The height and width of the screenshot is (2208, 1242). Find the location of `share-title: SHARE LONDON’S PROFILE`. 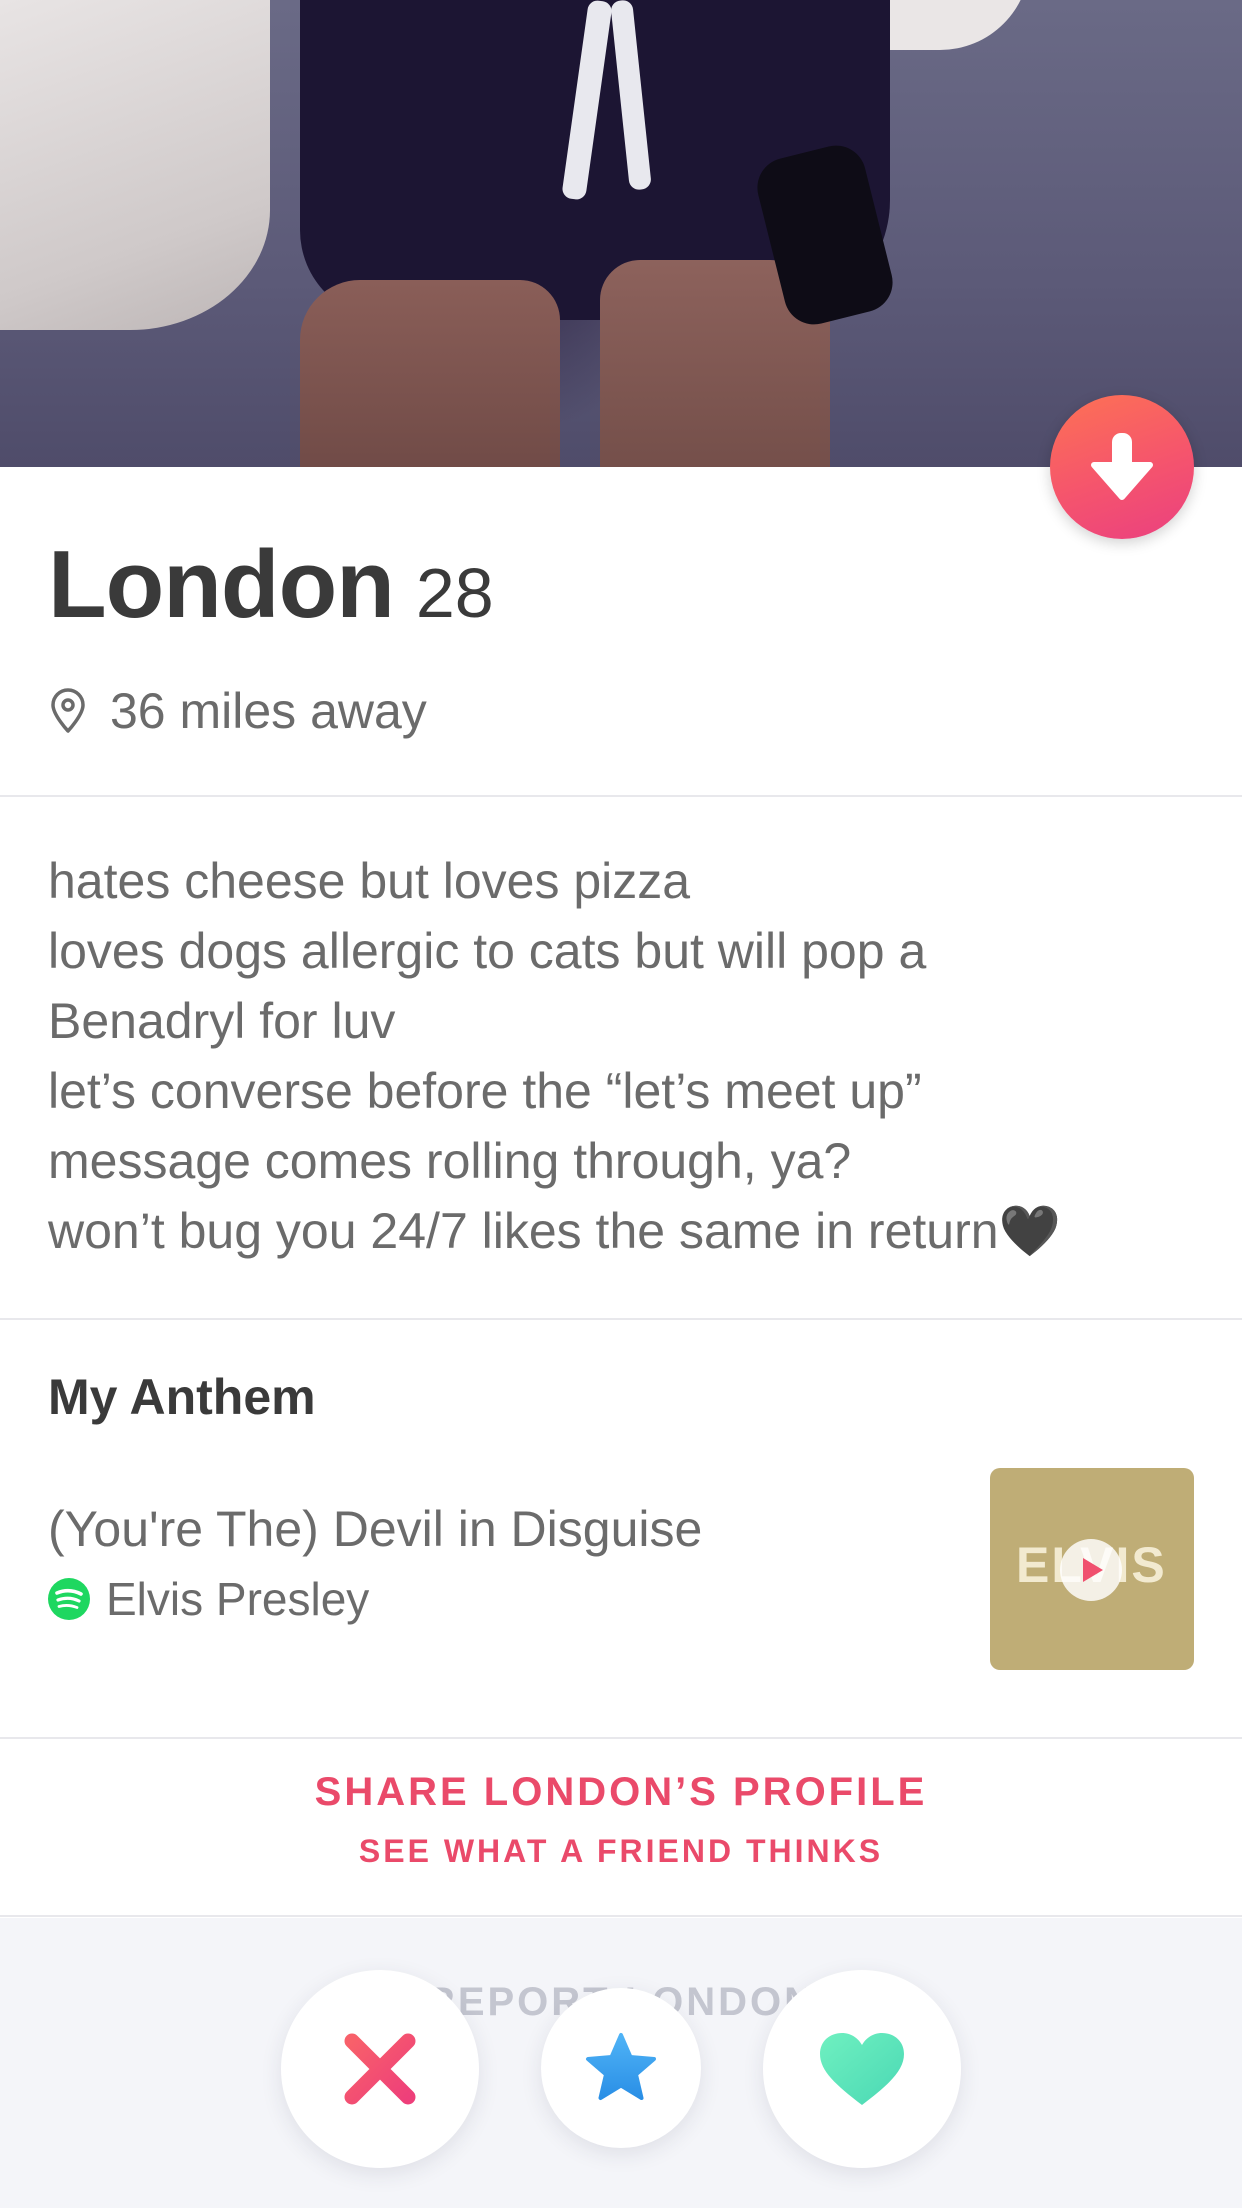

share-title: SHARE LONDON’S PROFILE is located at coordinates (621, 1792).